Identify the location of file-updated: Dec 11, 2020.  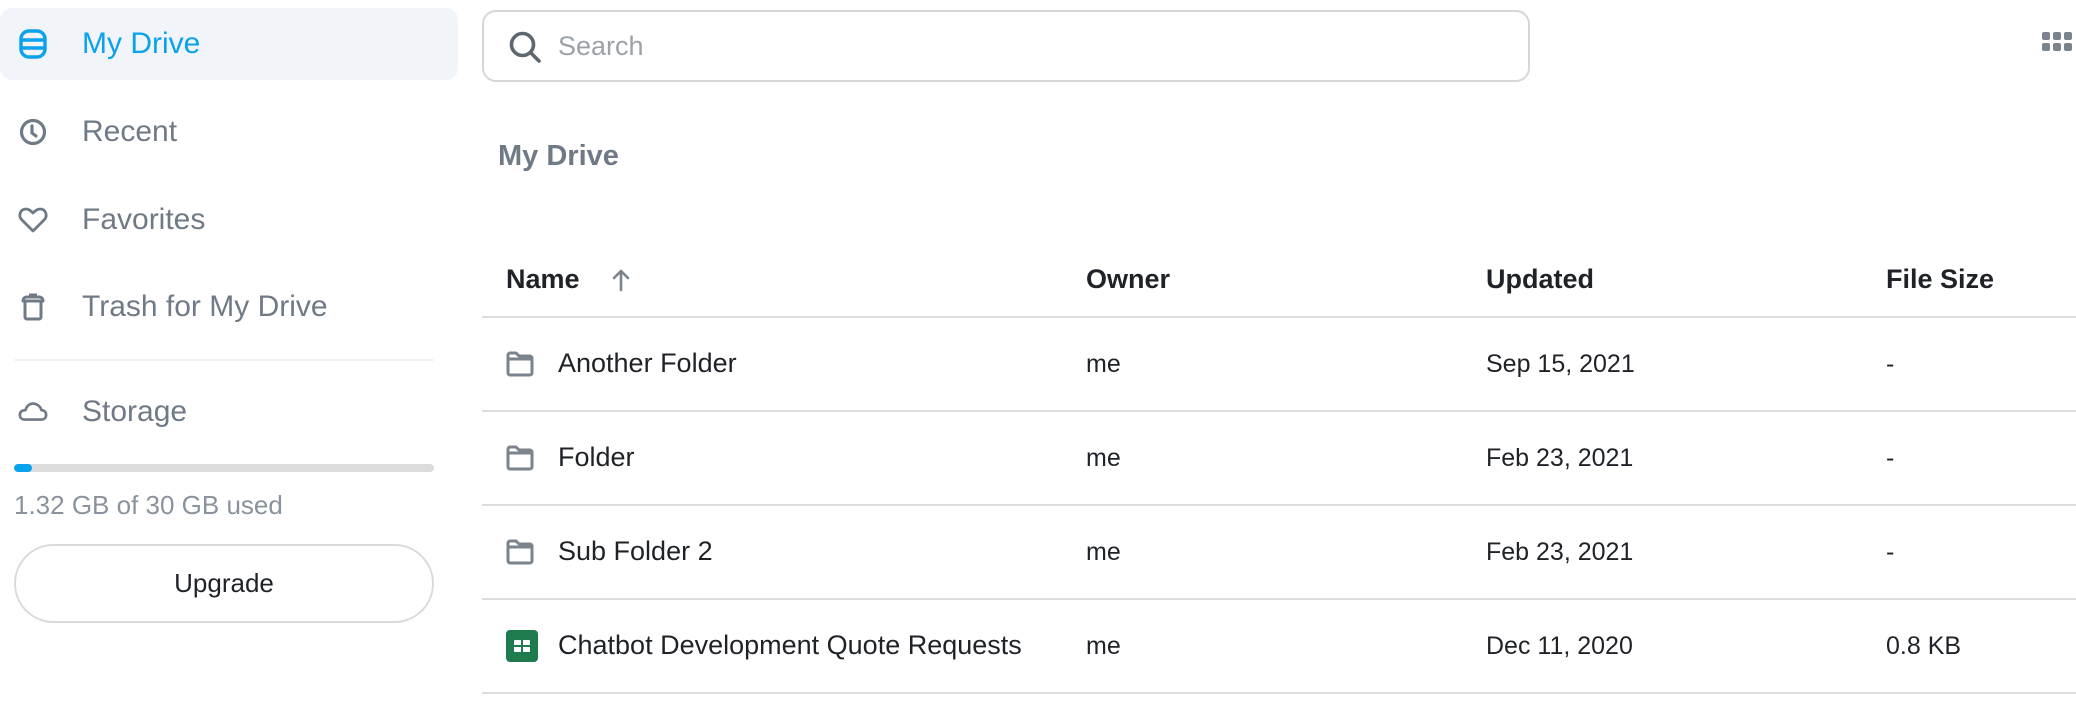
(1559, 646).